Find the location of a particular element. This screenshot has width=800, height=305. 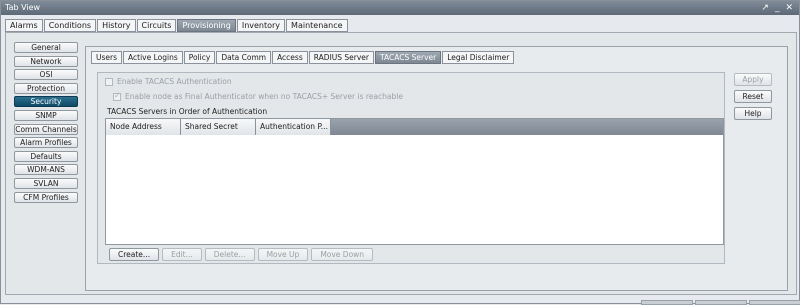

tab-active-logins: Active Logins is located at coordinates (153, 57).